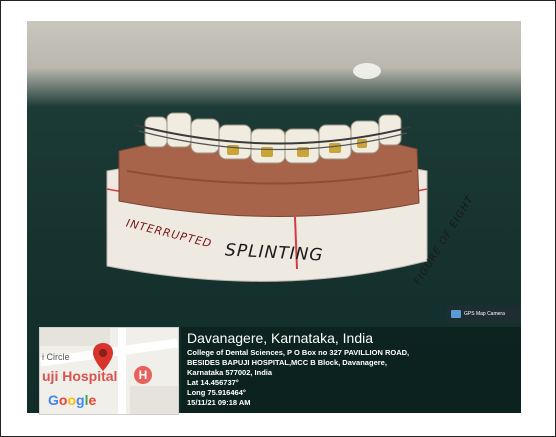  I want to click on location-pin-icon, so click(103, 357).